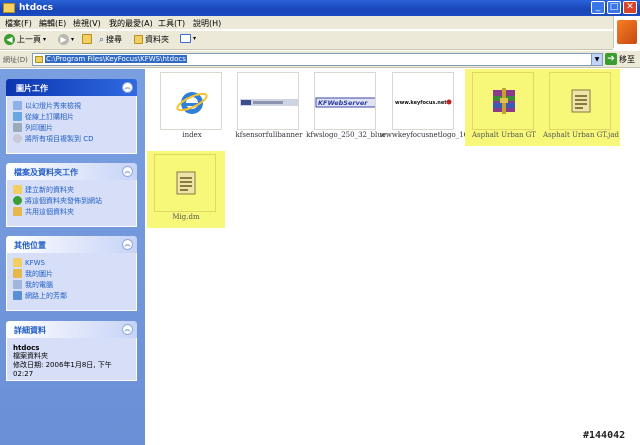  What do you see at coordinates (36, 8) in the screenshot?
I see `window-title: htdocs` at bounding box center [36, 8].